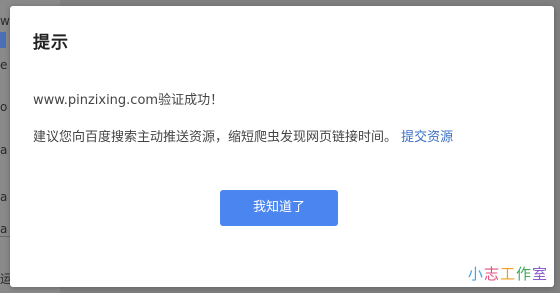  What do you see at coordinates (4, 65) in the screenshot?
I see `background-text-fragment: e` at bounding box center [4, 65].